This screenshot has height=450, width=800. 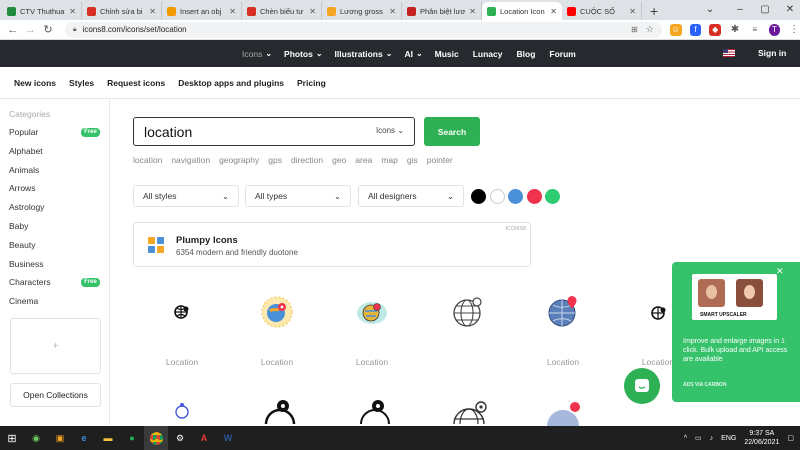 What do you see at coordinates (311, 83) in the screenshot?
I see `subnav-link: Pricing` at bounding box center [311, 83].